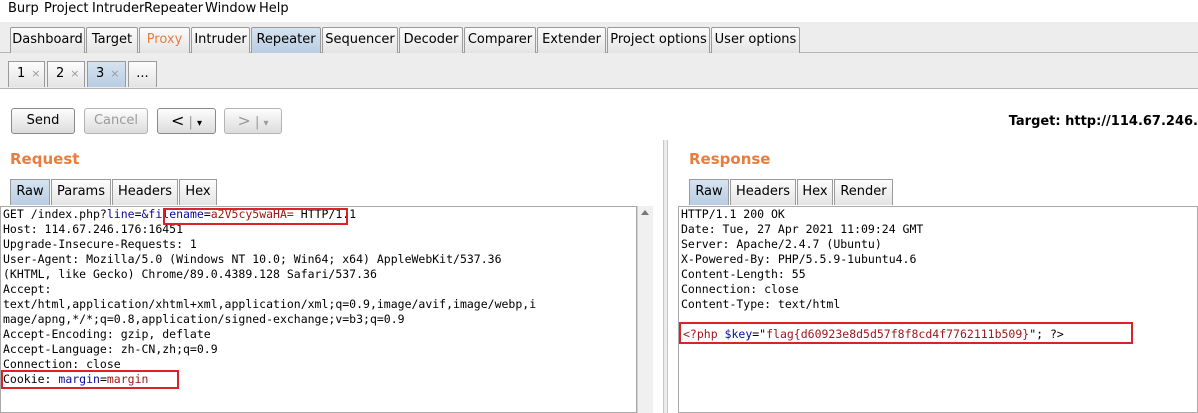 This screenshot has height=413, width=1198. Describe the element at coordinates (244, 120) in the screenshot. I see `chevron-right-icon: >` at that location.